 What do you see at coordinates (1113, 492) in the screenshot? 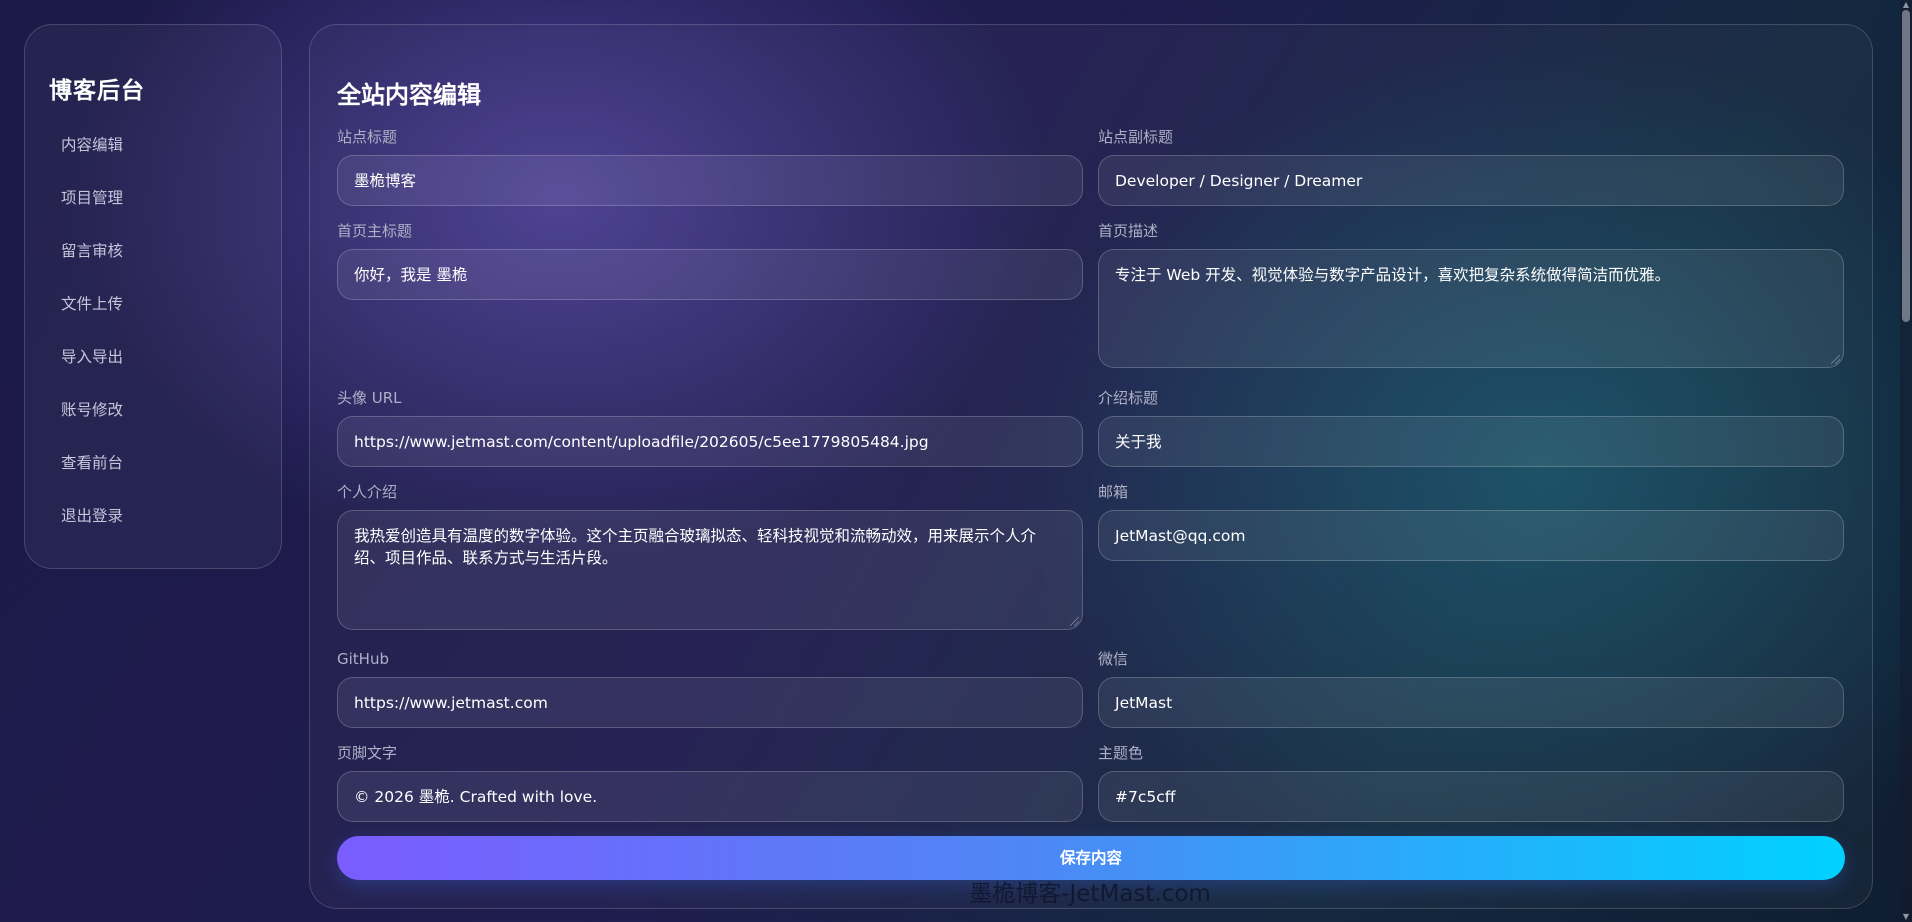
I see `email-label: 邮箱` at bounding box center [1113, 492].